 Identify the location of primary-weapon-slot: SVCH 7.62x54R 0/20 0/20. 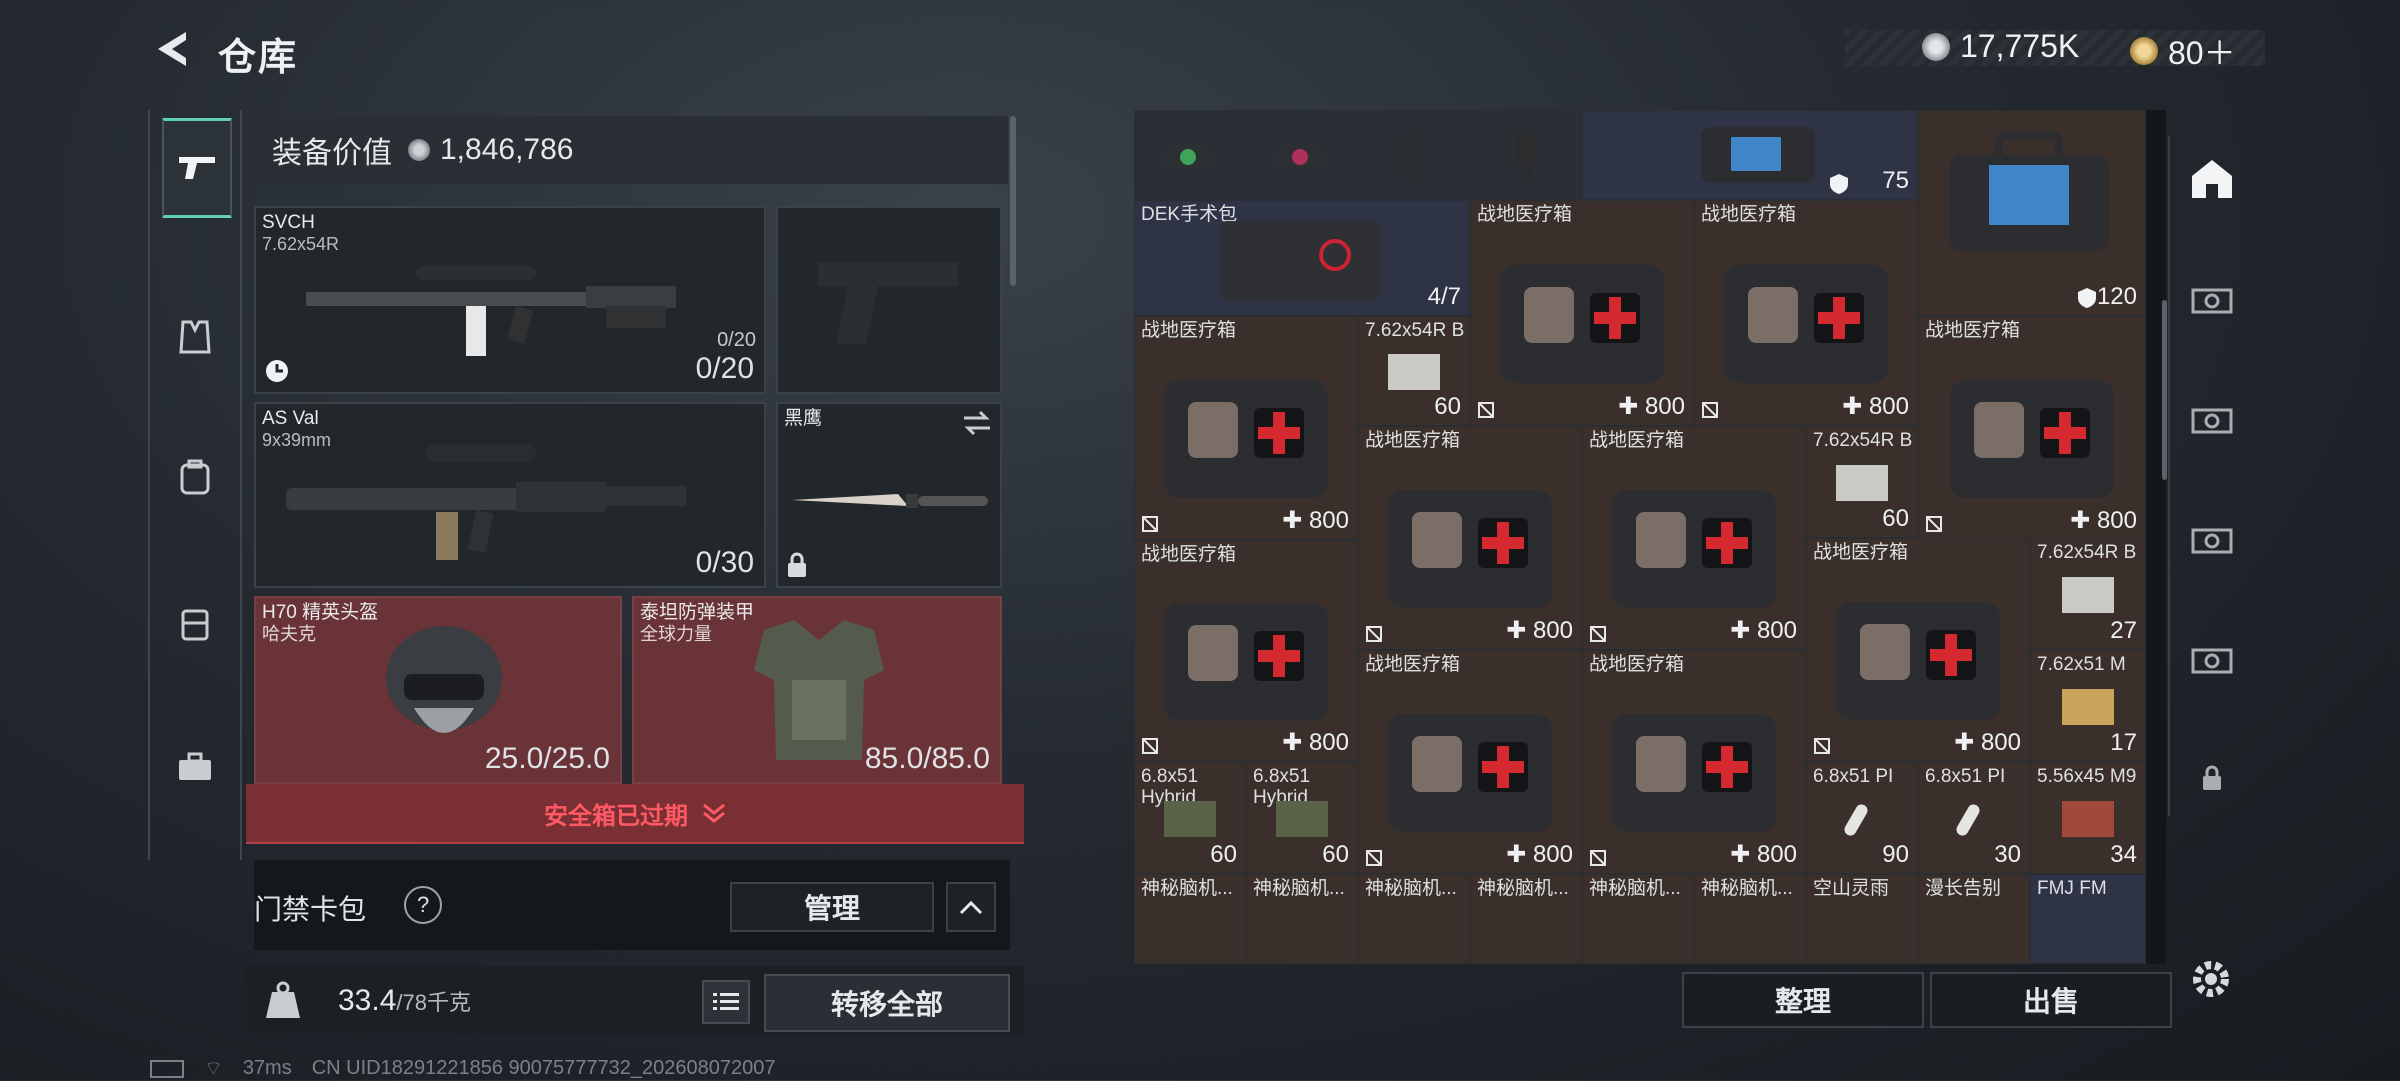
(510, 300).